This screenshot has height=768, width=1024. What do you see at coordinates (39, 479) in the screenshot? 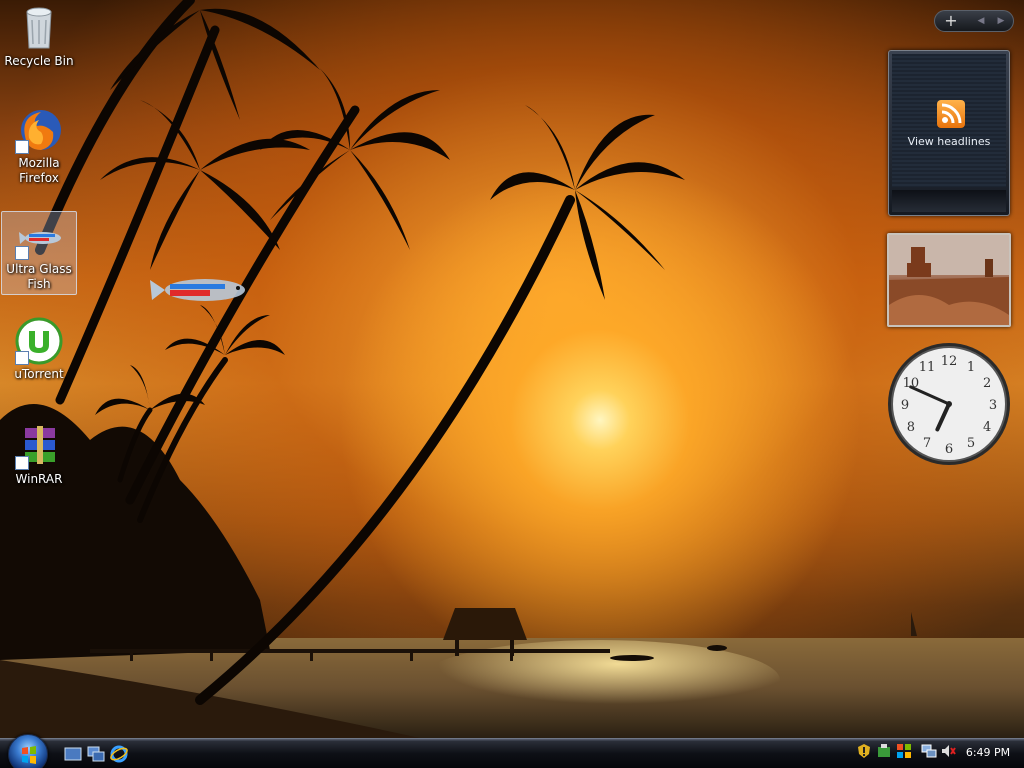
I see `desktop-icon-label: WinRAR` at bounding box center [39, 479].